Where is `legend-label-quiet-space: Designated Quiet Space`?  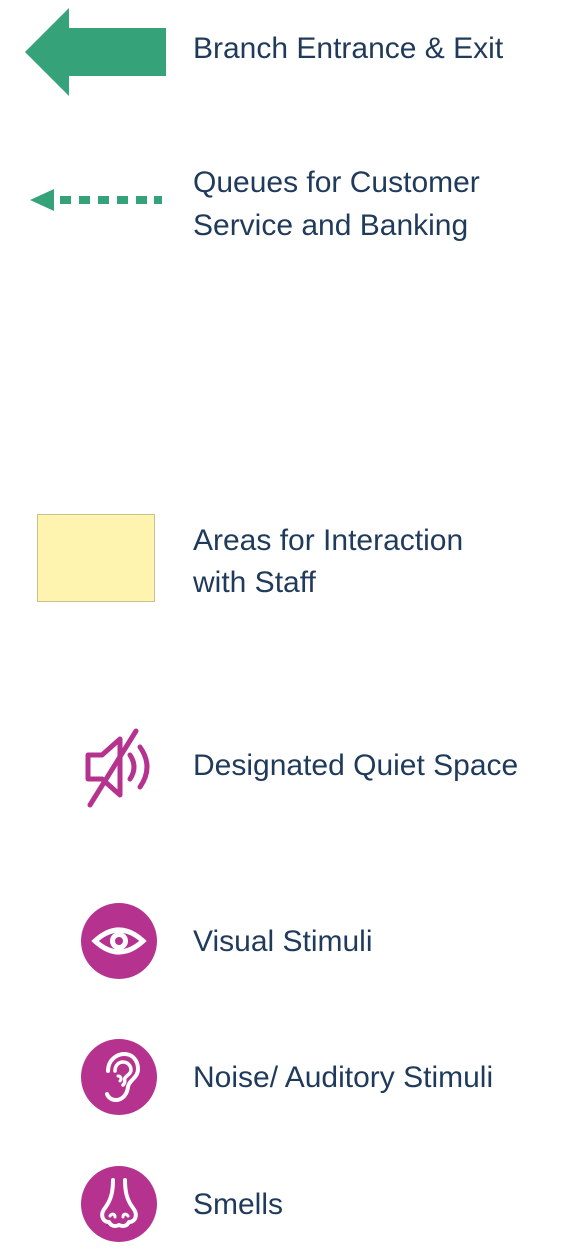 legend-label-quiet-space: Designated Quiet Space is located at coordinates (356, 765).